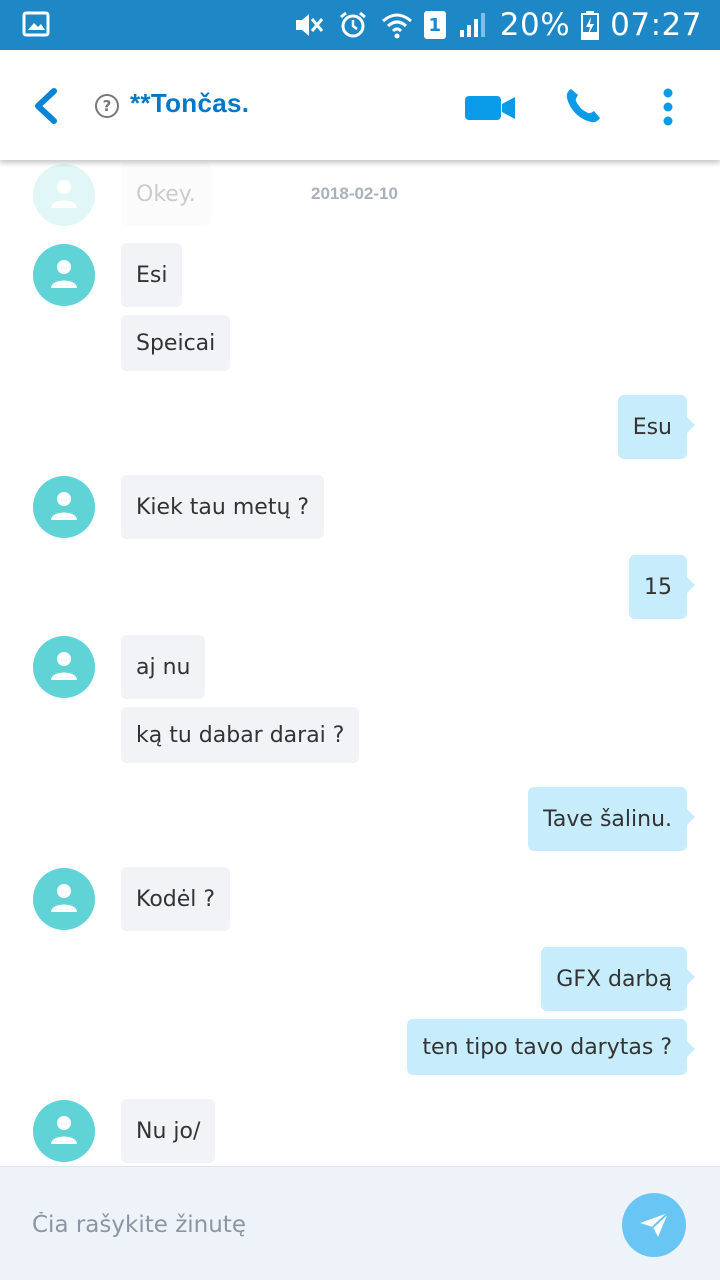 The image size is (720, 1280). What do you see at coordinates (656, 427) in the screenshot?
I see `message-bubble-outgoing: Esu` at bounding box center [656, 427].